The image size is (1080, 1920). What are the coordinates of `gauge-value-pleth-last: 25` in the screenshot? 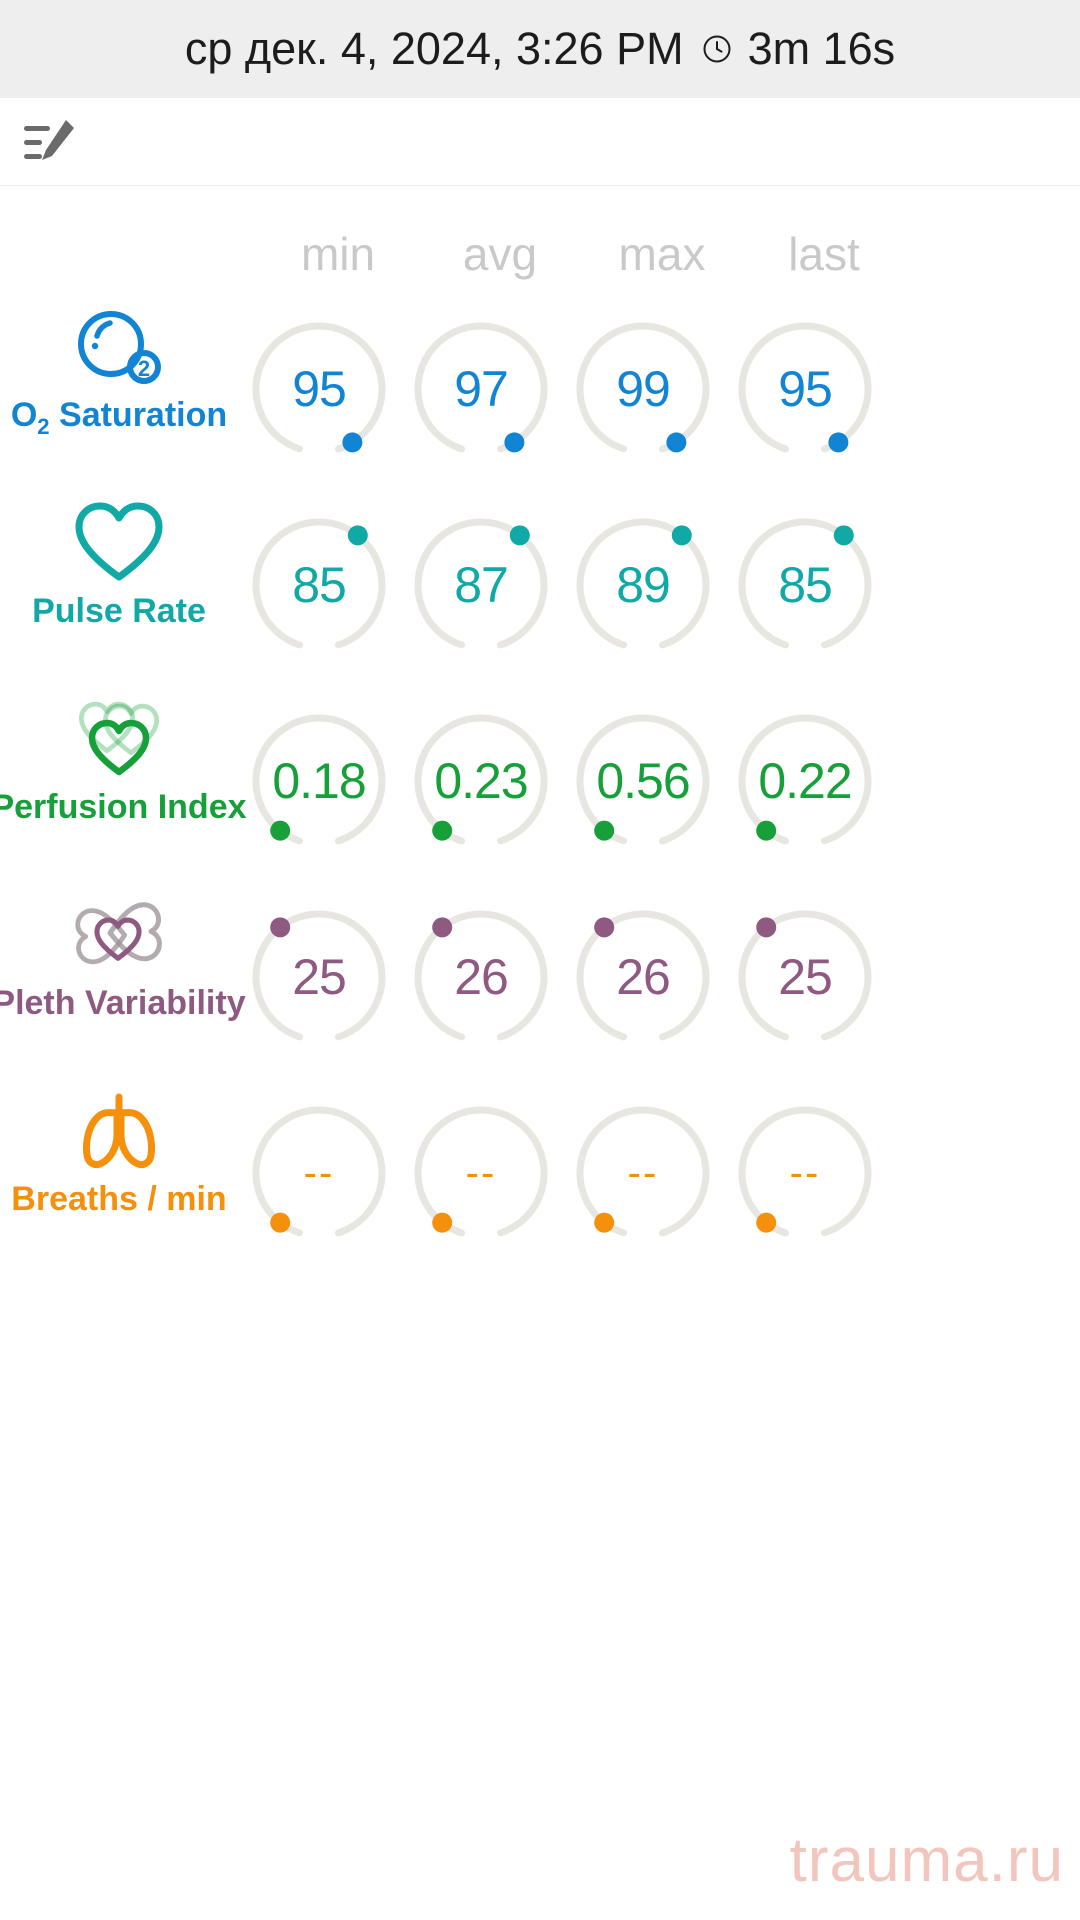 It's located at (805, 977).